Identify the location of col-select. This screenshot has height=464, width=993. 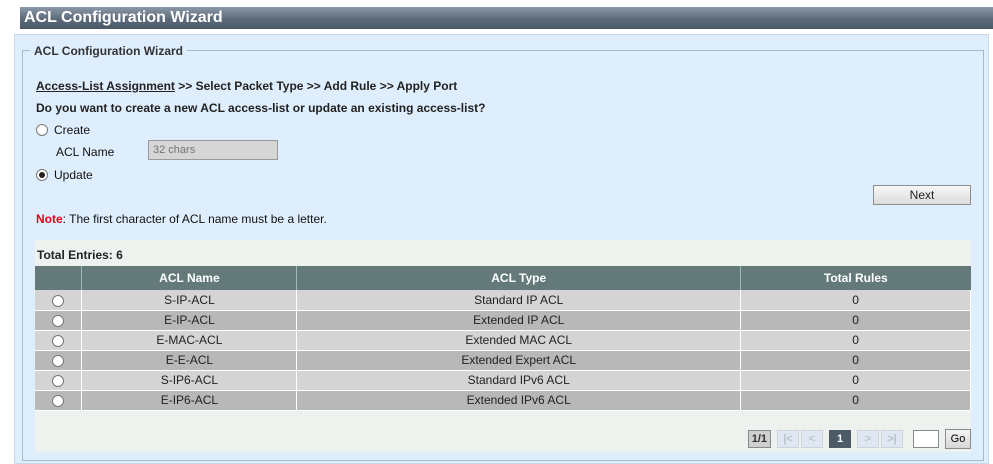
(59, 278).